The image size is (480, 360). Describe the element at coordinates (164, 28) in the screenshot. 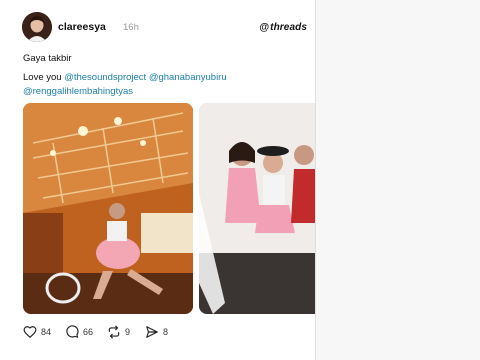

I see `post-header: clareesya 16h @threads` at that location.